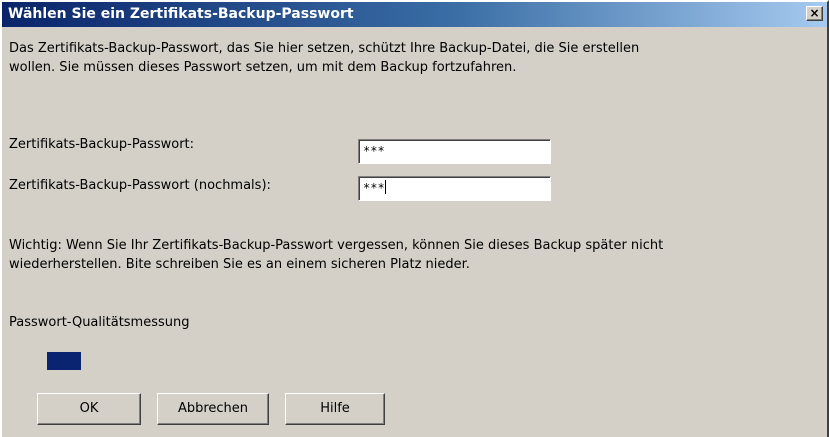  I want to click on confirm-password-field-value: ***, so click(374, 188).